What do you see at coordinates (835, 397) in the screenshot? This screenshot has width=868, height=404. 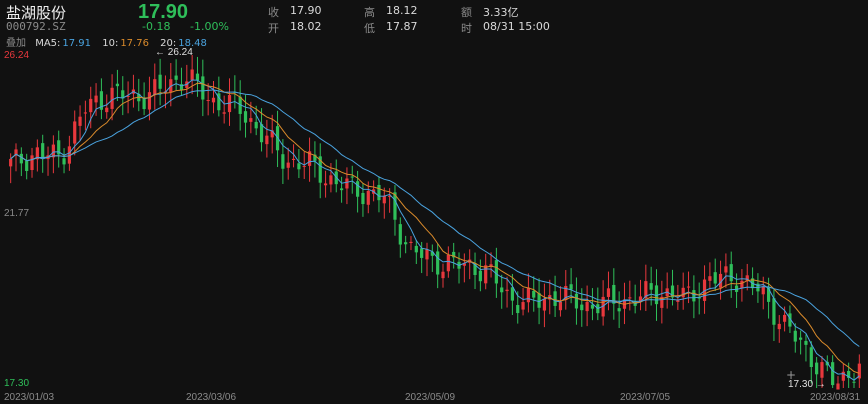 I see `x-tick-5: 2023/08/31` at bounding box center [835, 397].